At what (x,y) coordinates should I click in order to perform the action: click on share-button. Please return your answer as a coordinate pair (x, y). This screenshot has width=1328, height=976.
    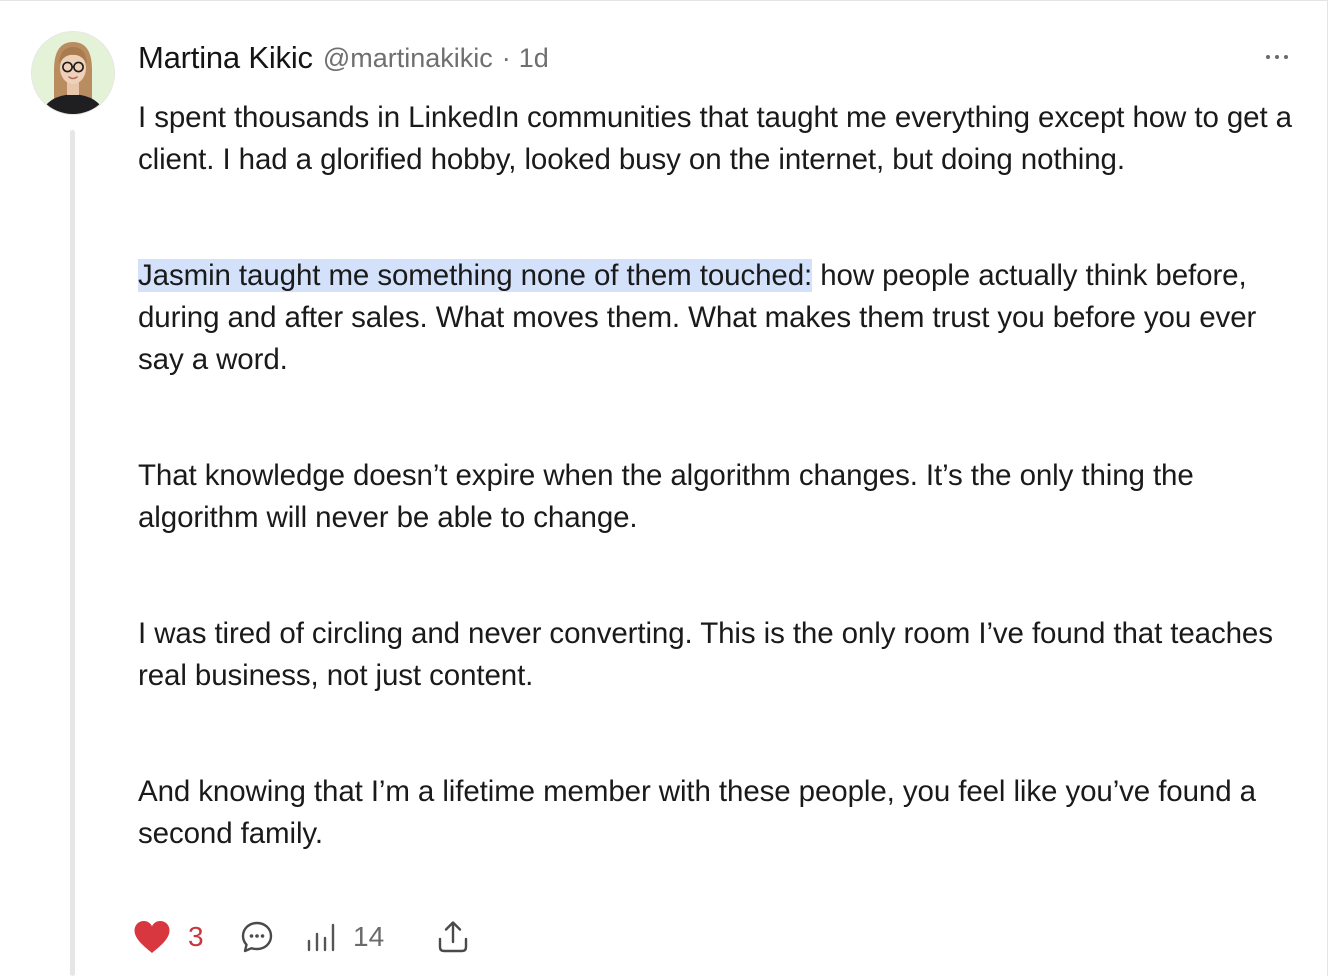
    Looking at the image, I should click on (453, 937).